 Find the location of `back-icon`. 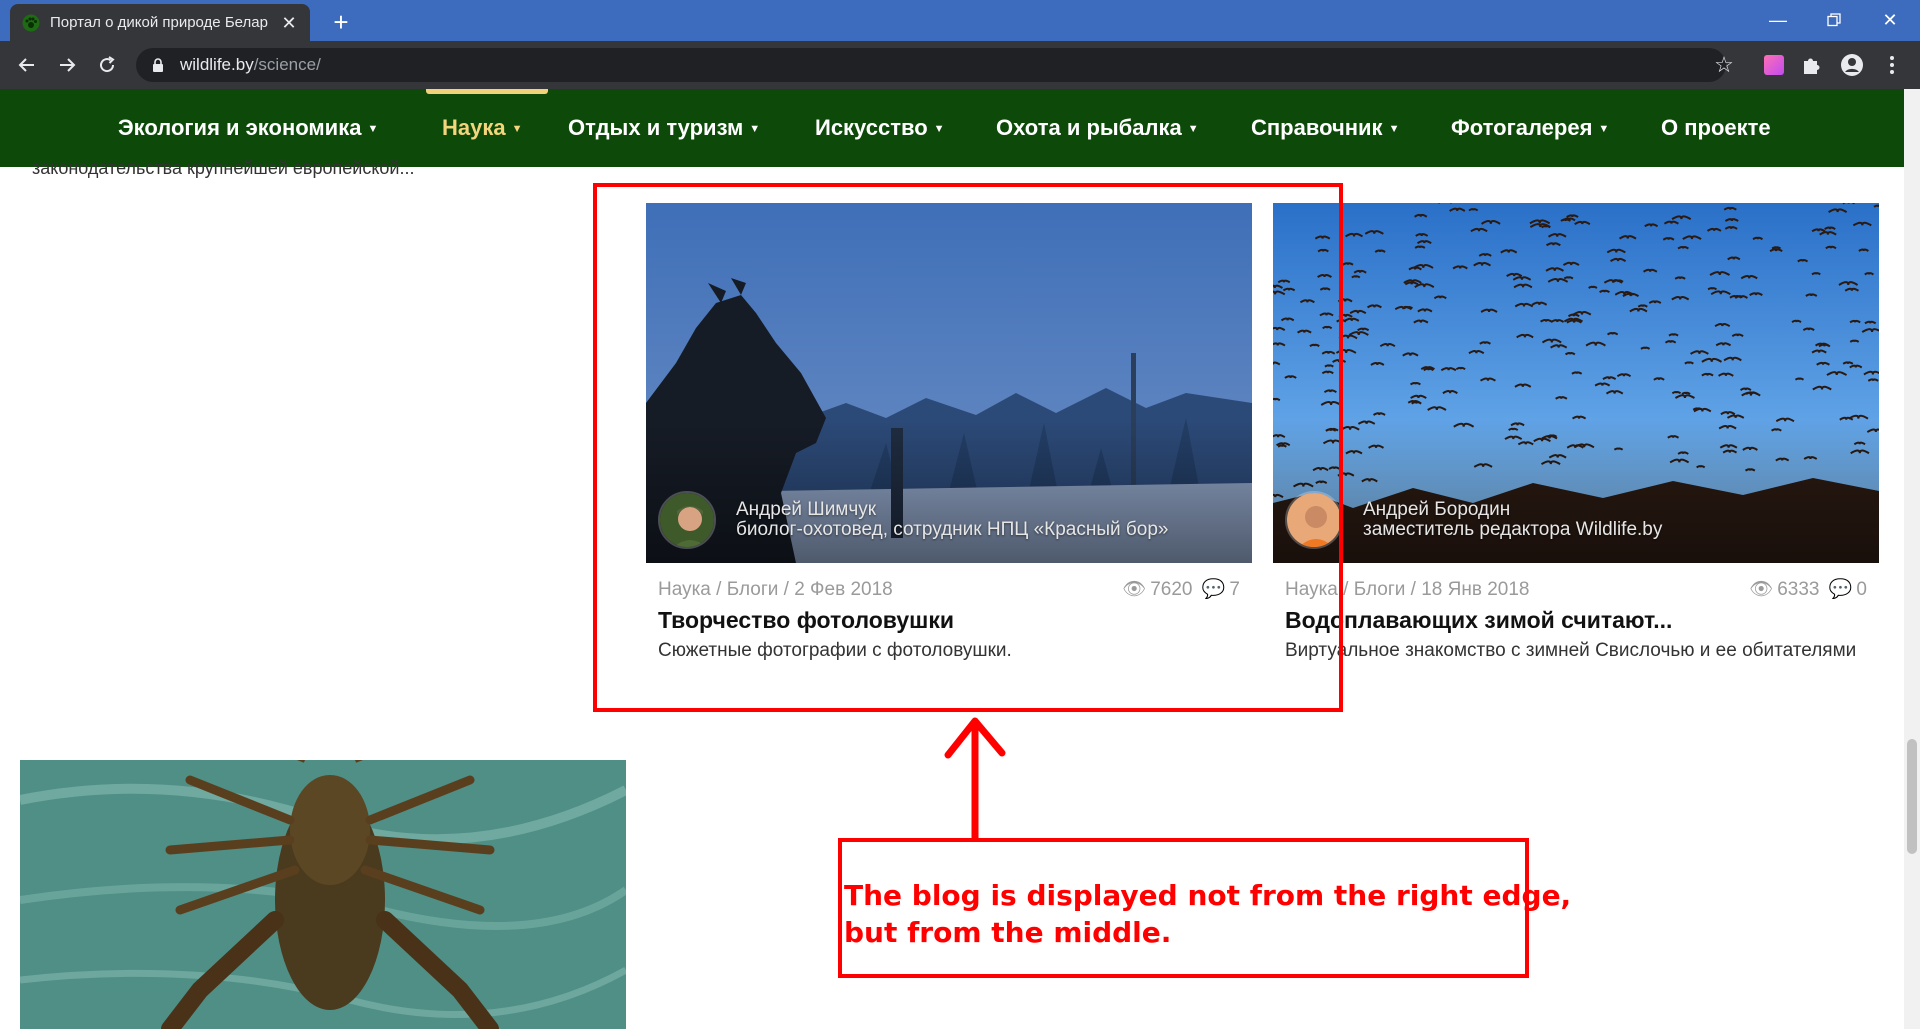

back-icon is located at coordinates (27, 65).